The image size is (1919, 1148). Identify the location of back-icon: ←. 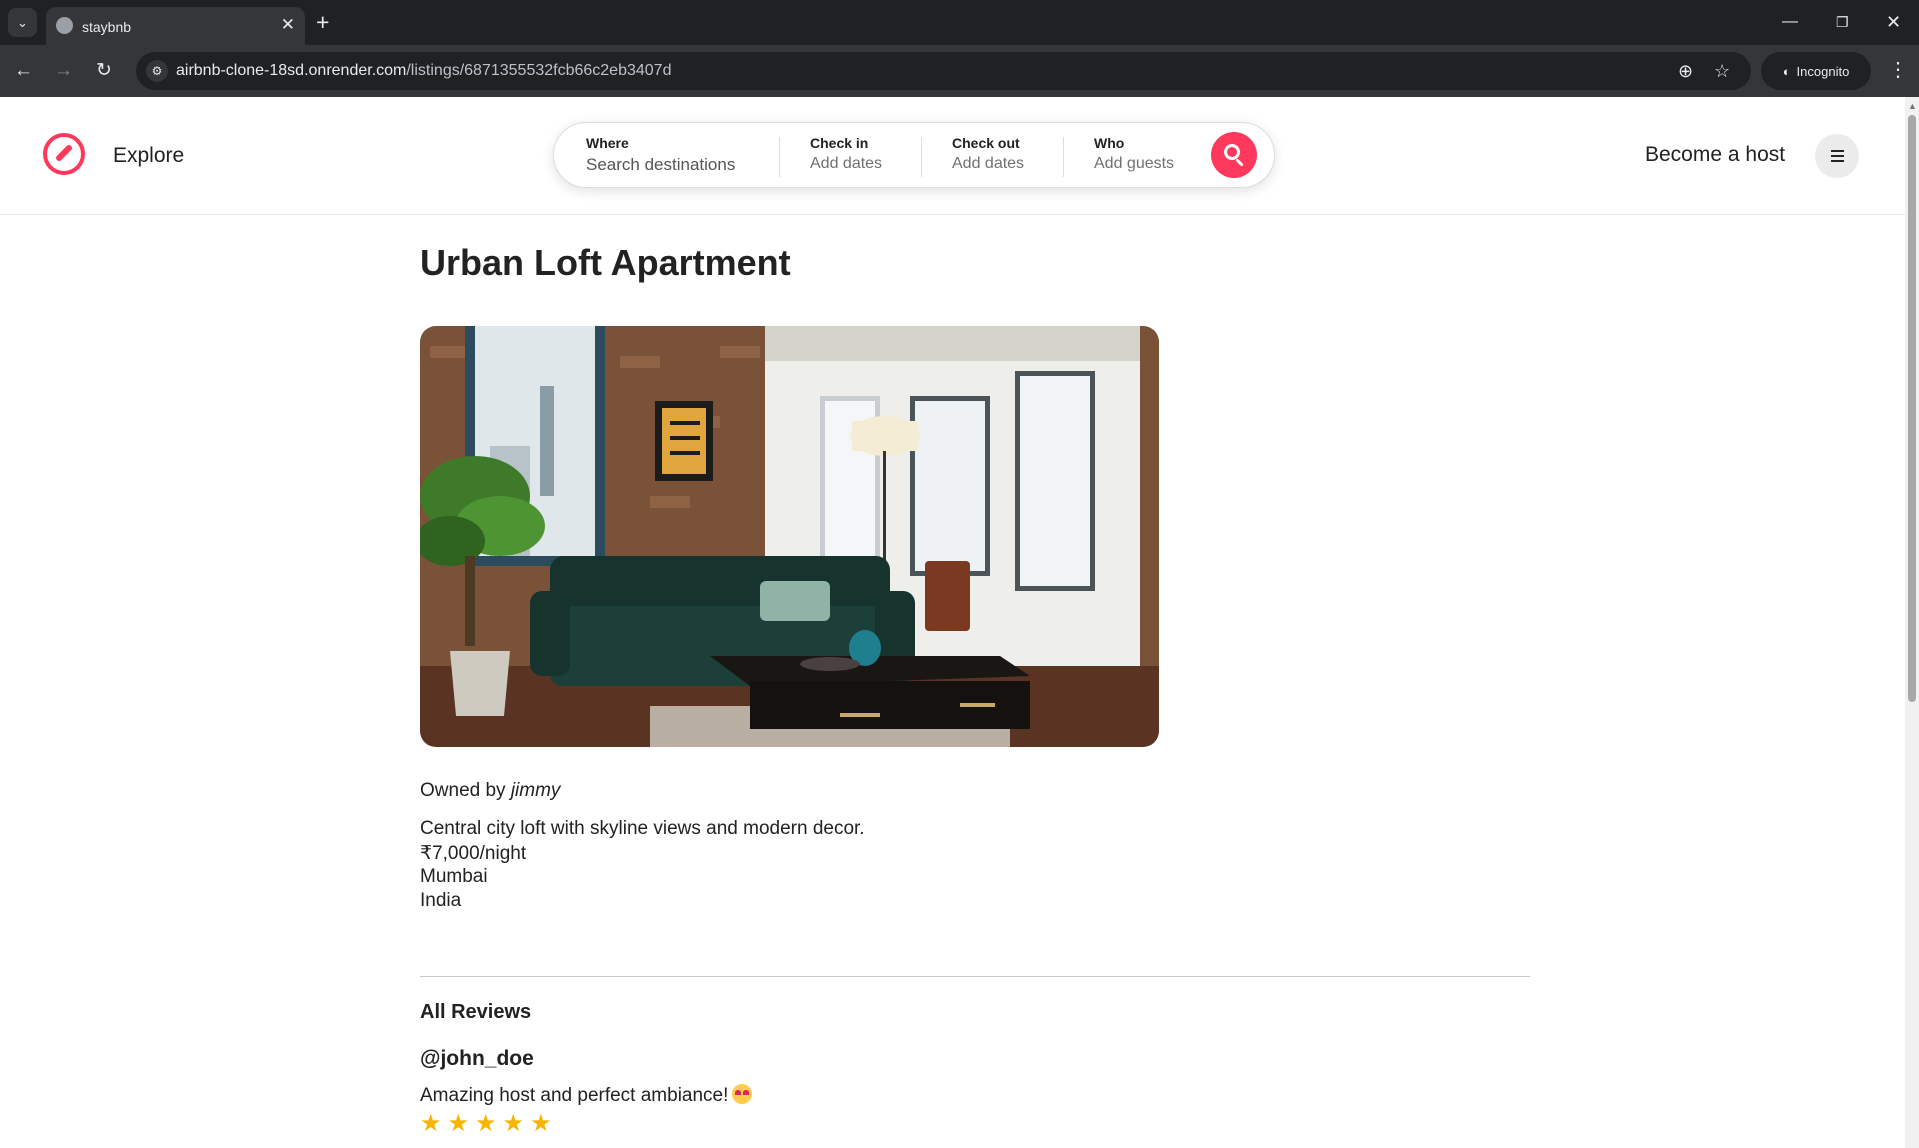
(23, 71).